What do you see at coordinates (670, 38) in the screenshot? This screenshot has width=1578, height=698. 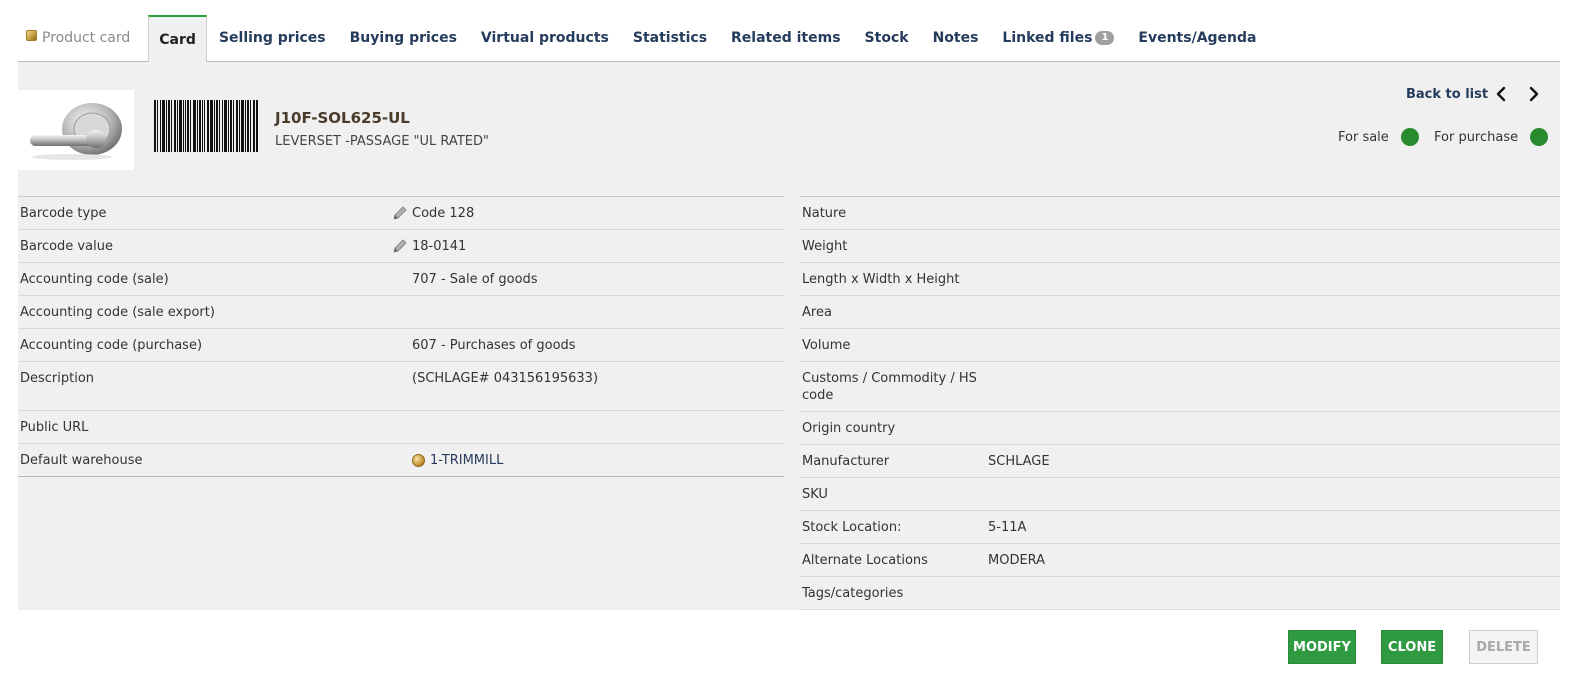 I see `tab-statistics: Statistics` at bounding box center [670, 38].